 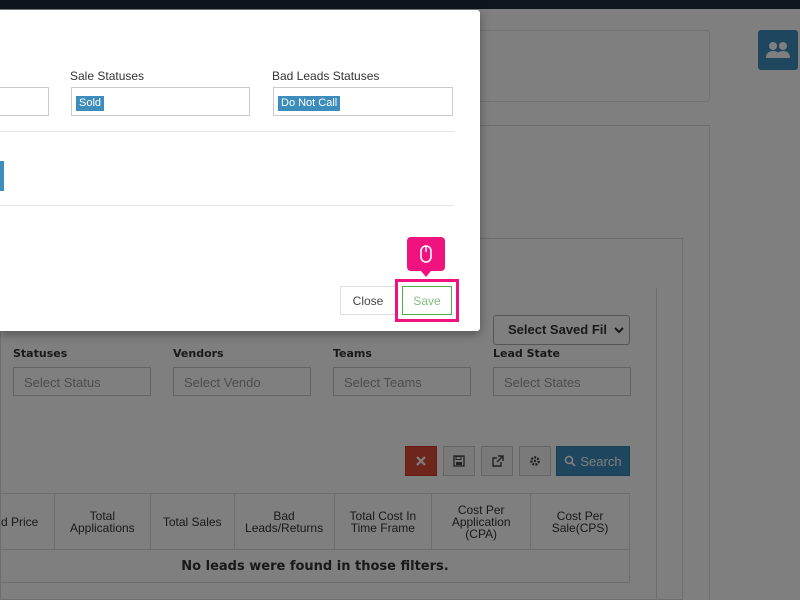 What do you see at coordinates (363, 101) in the screenshot?
I see `bad-leads-statuses-input: Do Not Call` at bounding box center [363, 101].